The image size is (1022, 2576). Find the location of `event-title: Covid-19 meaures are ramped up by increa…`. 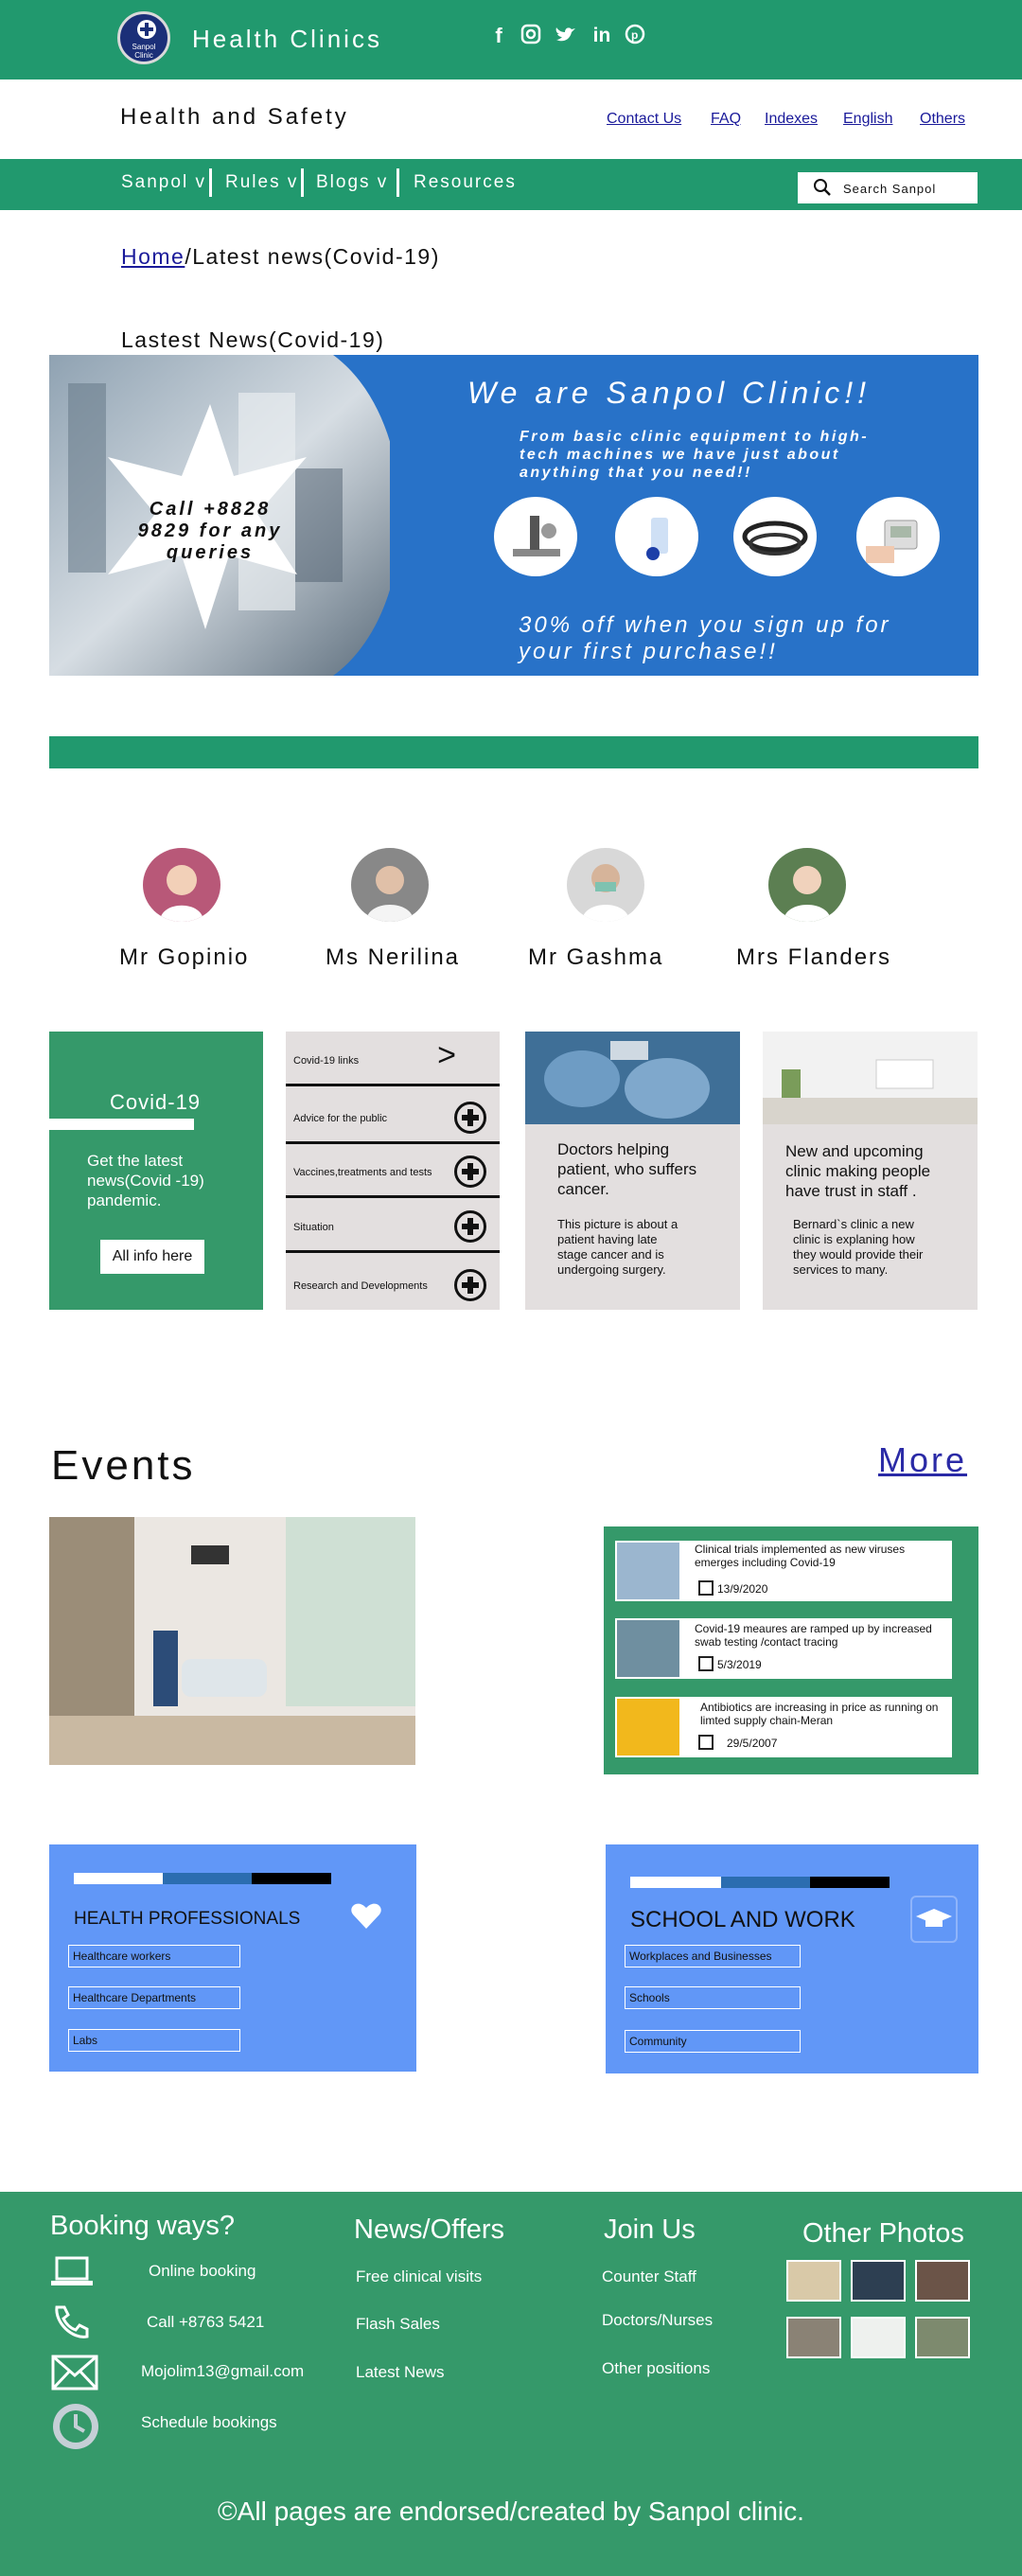

event-title: Covid-19 meaures are ramped up by increa… is located at coordinates (813, 1635).